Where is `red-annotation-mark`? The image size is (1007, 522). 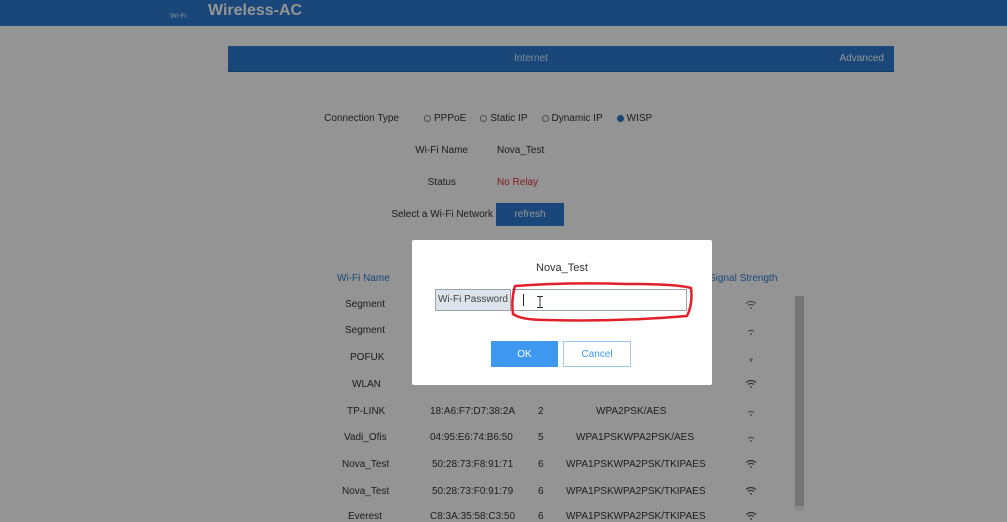 red-annotation-mark is located at coordinates (602, 302).